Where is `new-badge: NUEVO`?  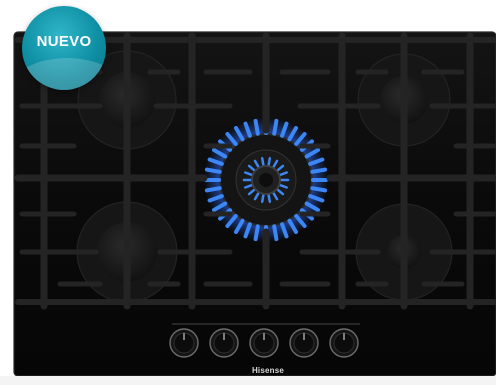
new-badge: NUEVO is located at coordinates (64, 48).